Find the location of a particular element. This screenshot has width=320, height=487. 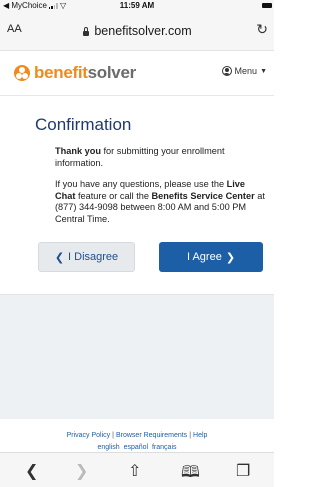

status-time: 11:59 AM is located at coordinates (137, 5).